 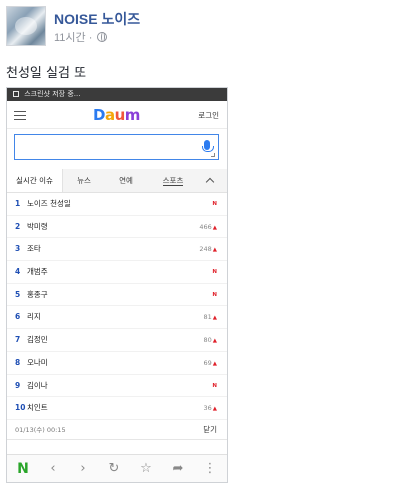 What do you see at coordinates (40, 429) in the screenshot?
I see `update-timestamp: 01/13(수) 00:15` at bounding box center [40, 429].